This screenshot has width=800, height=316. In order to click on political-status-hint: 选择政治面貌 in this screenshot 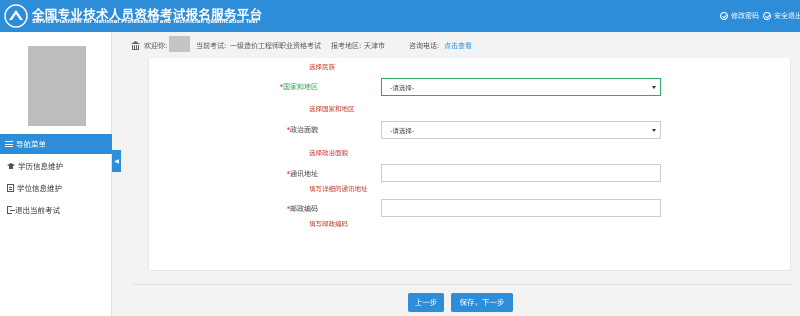, I will do `click(328, 153)`.